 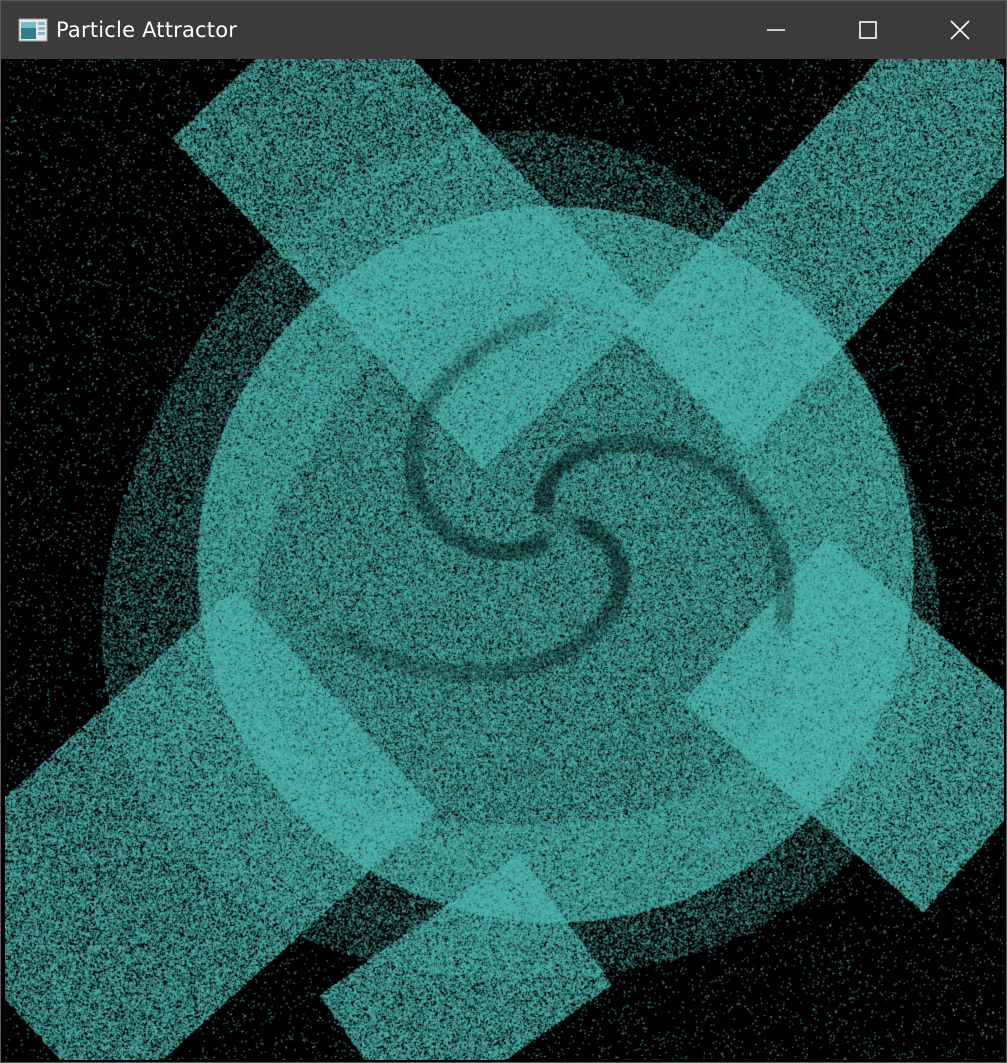 I want to click on application-window-icon, so click(x=33, y=30).